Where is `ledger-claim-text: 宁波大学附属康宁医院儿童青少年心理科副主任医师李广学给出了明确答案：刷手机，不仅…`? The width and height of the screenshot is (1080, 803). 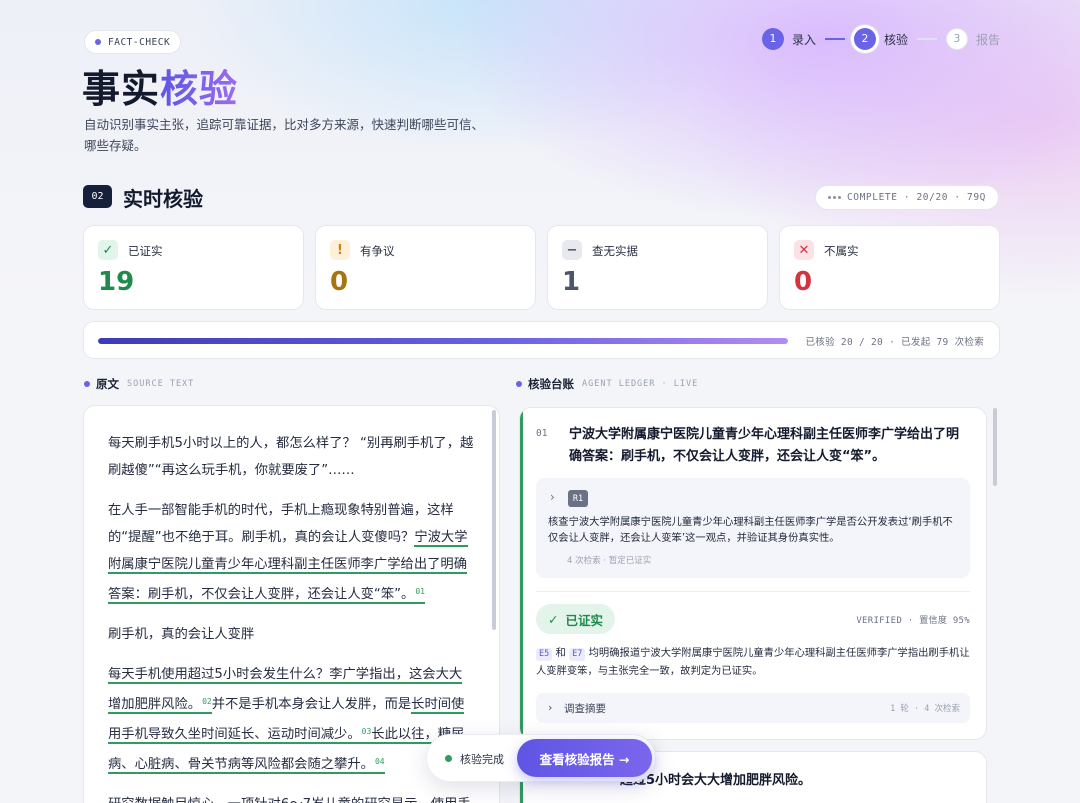 ledger-claim-text: 宁波大学附属康宁医院儿童青少年心理科副主任医师李广学给出了明确答案：刷手机，不仅… is located at coordinates (764, 445).